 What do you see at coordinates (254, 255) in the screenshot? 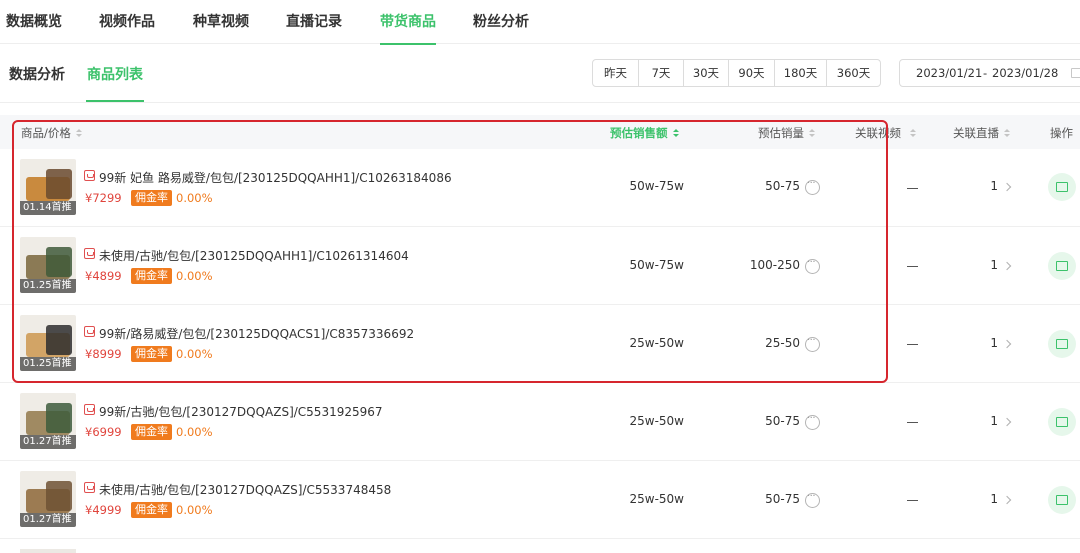
I see `product-name: 未使用/古驰/包包/[230125DQQAHH1]/C10261314604` at bounding box center [254, 255].